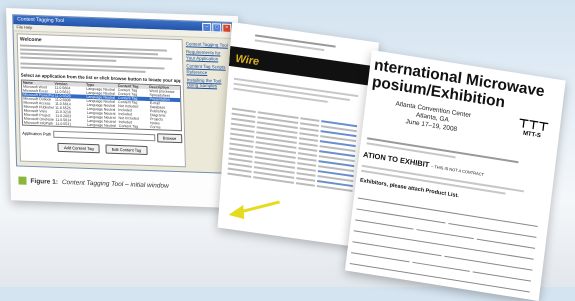 The image size is (575, 301). I want to click on path-row: Application Path Browse, so click(102, 136).